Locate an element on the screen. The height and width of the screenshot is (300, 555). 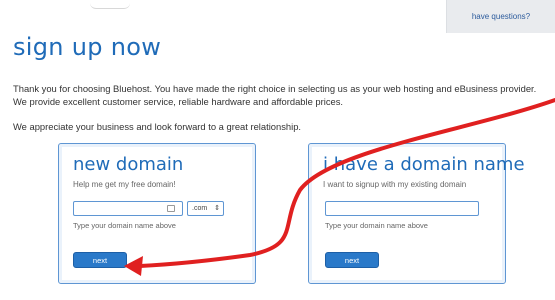
select-arrows-icon: ⇕ is located at coordinates (217, 208).